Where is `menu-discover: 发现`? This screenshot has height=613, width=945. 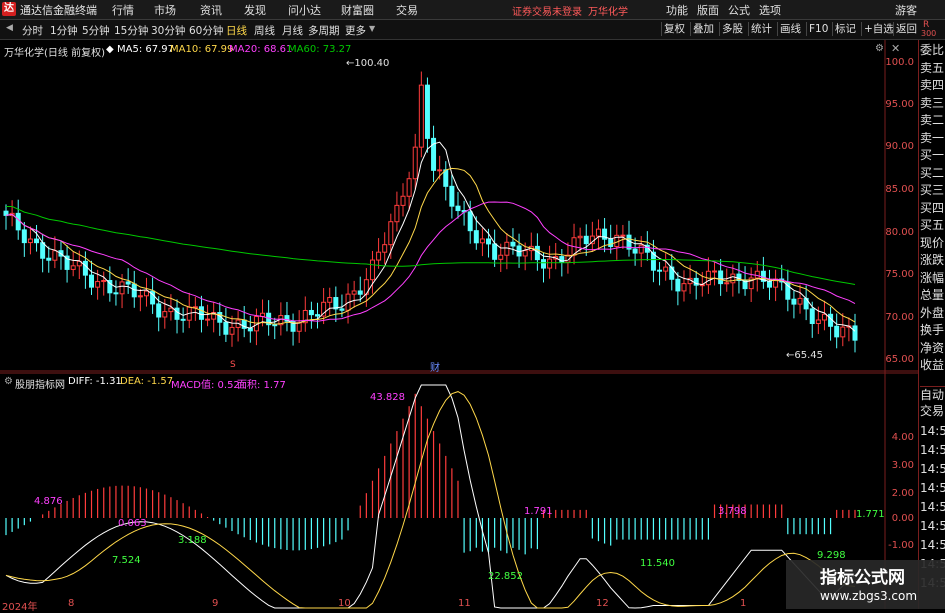
menu-discover: 发现 is located at coordinates (255, 10).